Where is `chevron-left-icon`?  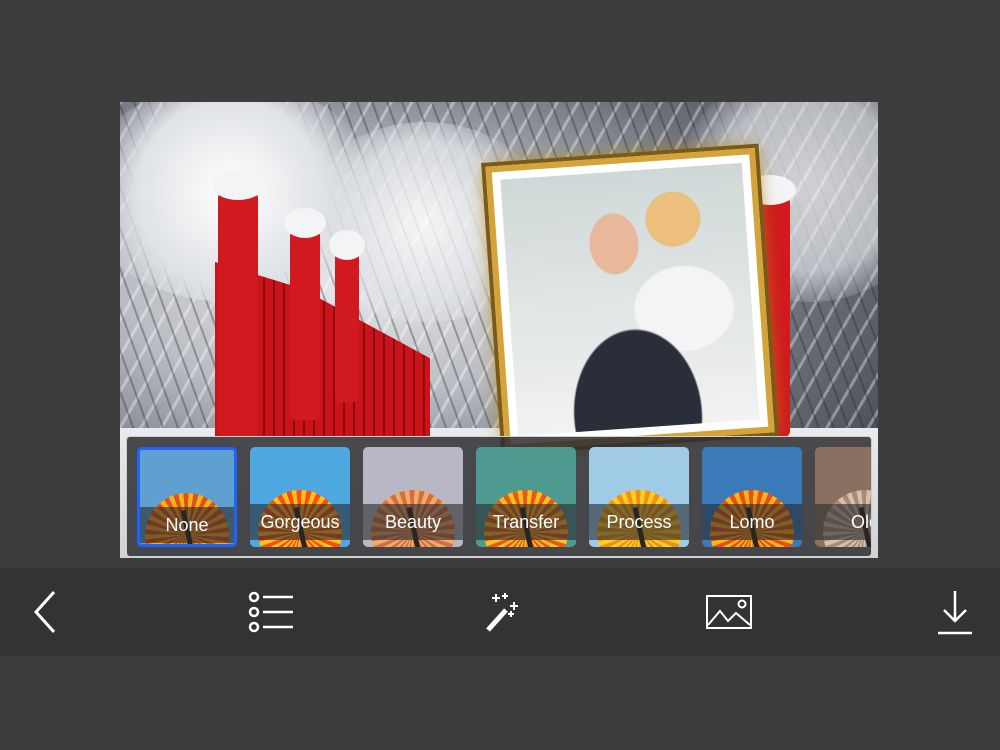 chevron-left-icon is located at coordinates (44, 612).